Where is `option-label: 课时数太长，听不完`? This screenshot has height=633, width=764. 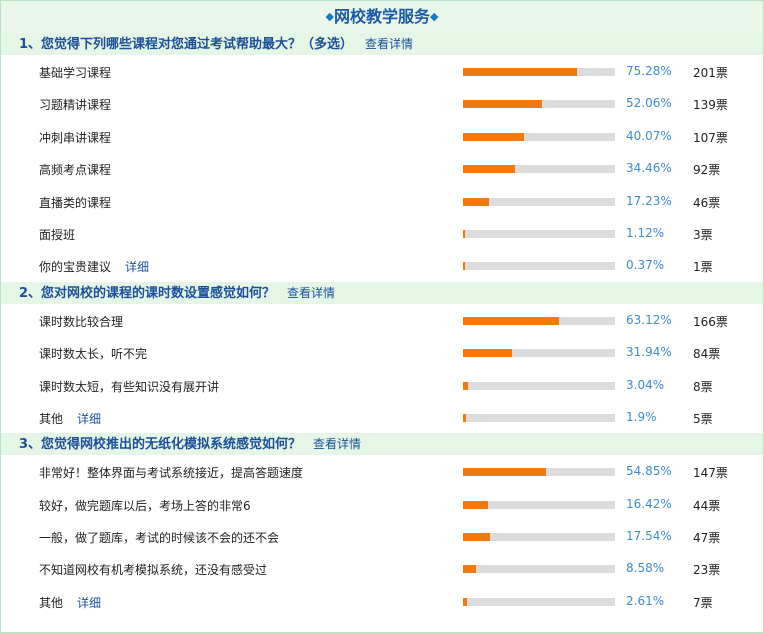 option-label: 课时数太长，听不完 is located at coordinates (93, 354).